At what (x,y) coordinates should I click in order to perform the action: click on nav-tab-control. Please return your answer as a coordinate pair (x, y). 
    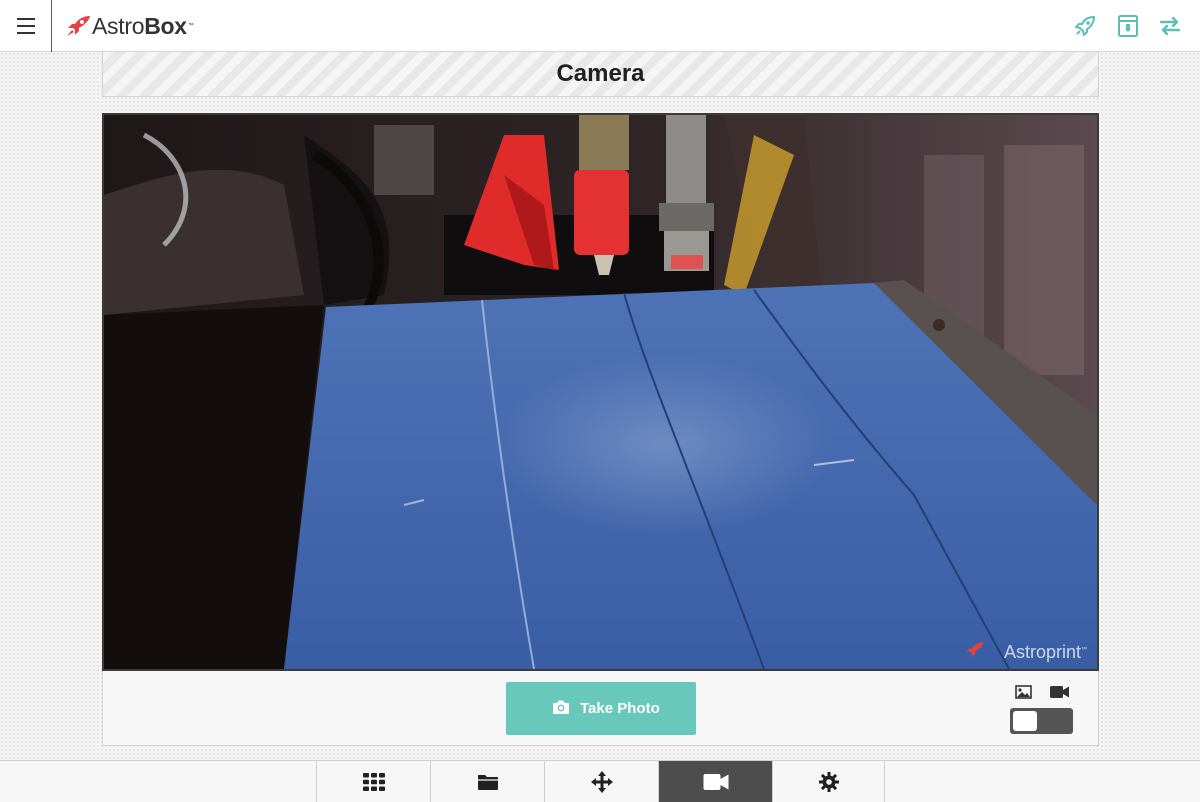
    Looking at the image, I should click on (601, 781).